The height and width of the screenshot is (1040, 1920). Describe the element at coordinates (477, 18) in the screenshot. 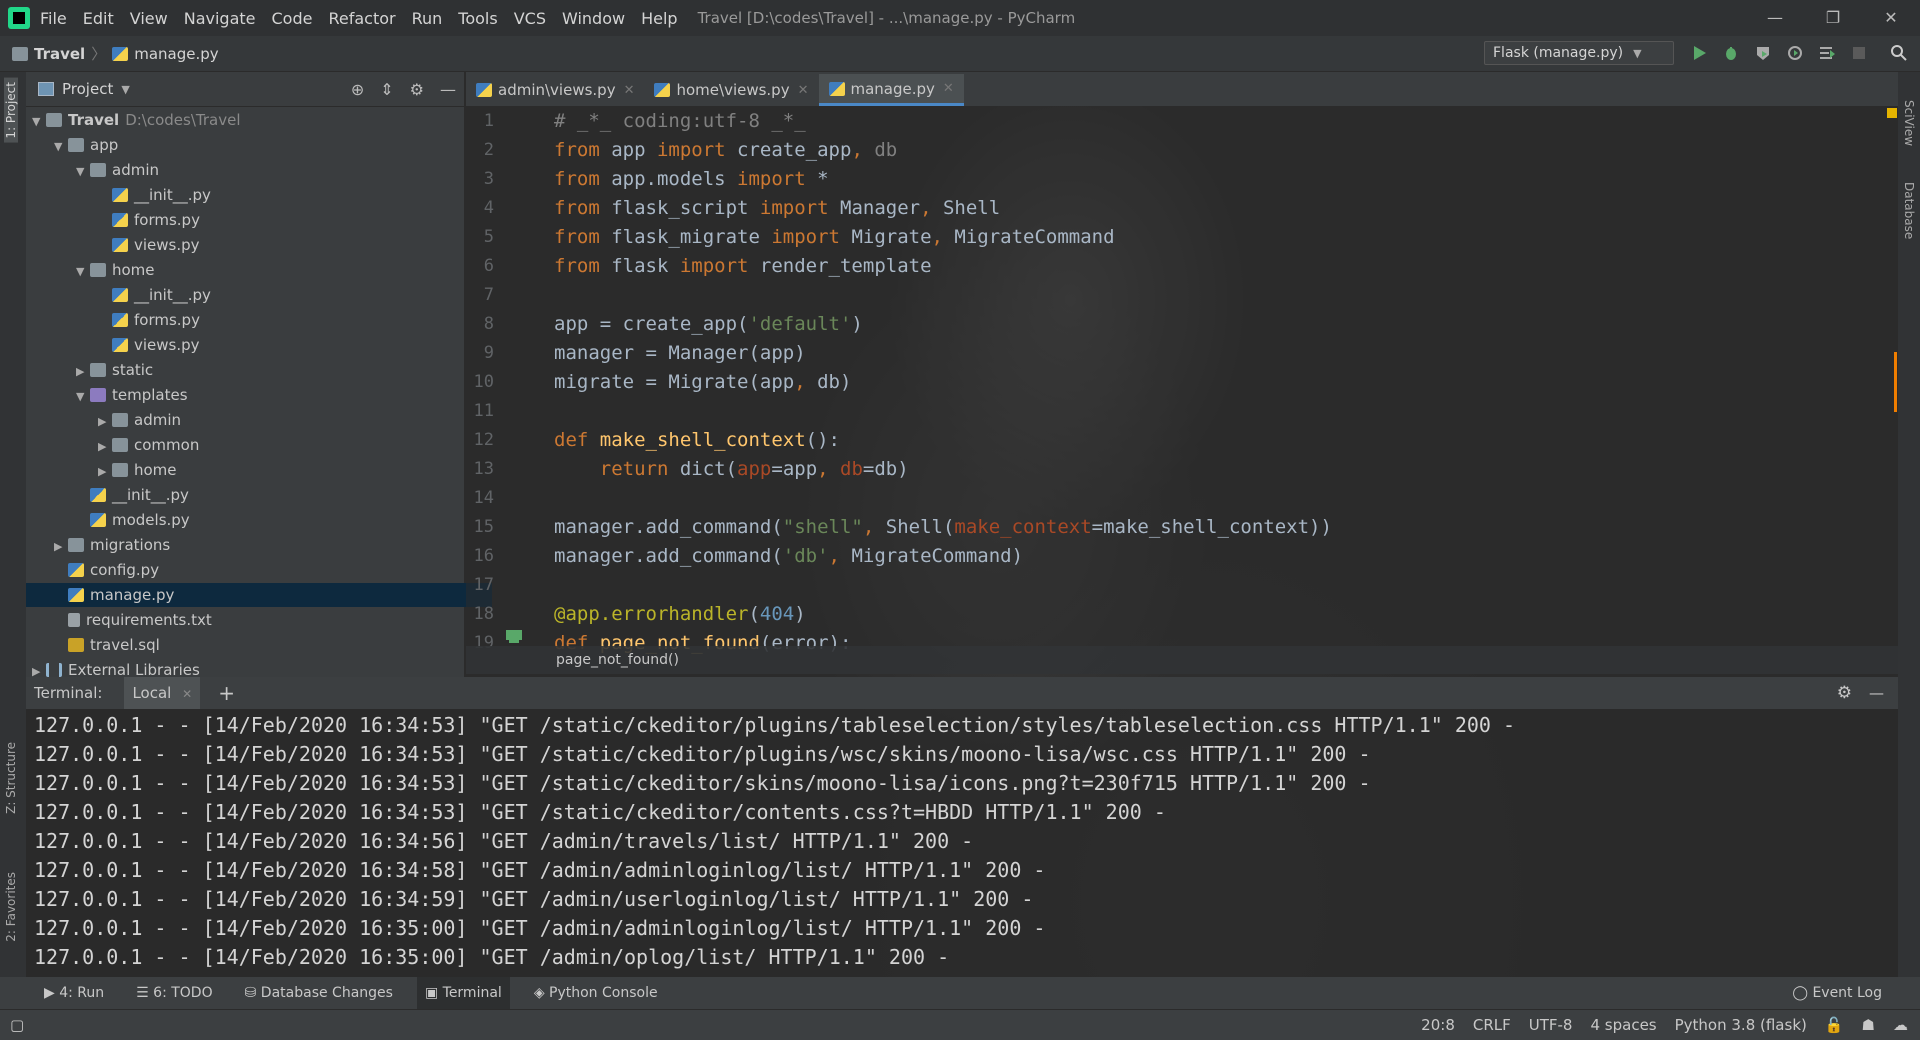

I see `menu-tools: Tools` at that location.